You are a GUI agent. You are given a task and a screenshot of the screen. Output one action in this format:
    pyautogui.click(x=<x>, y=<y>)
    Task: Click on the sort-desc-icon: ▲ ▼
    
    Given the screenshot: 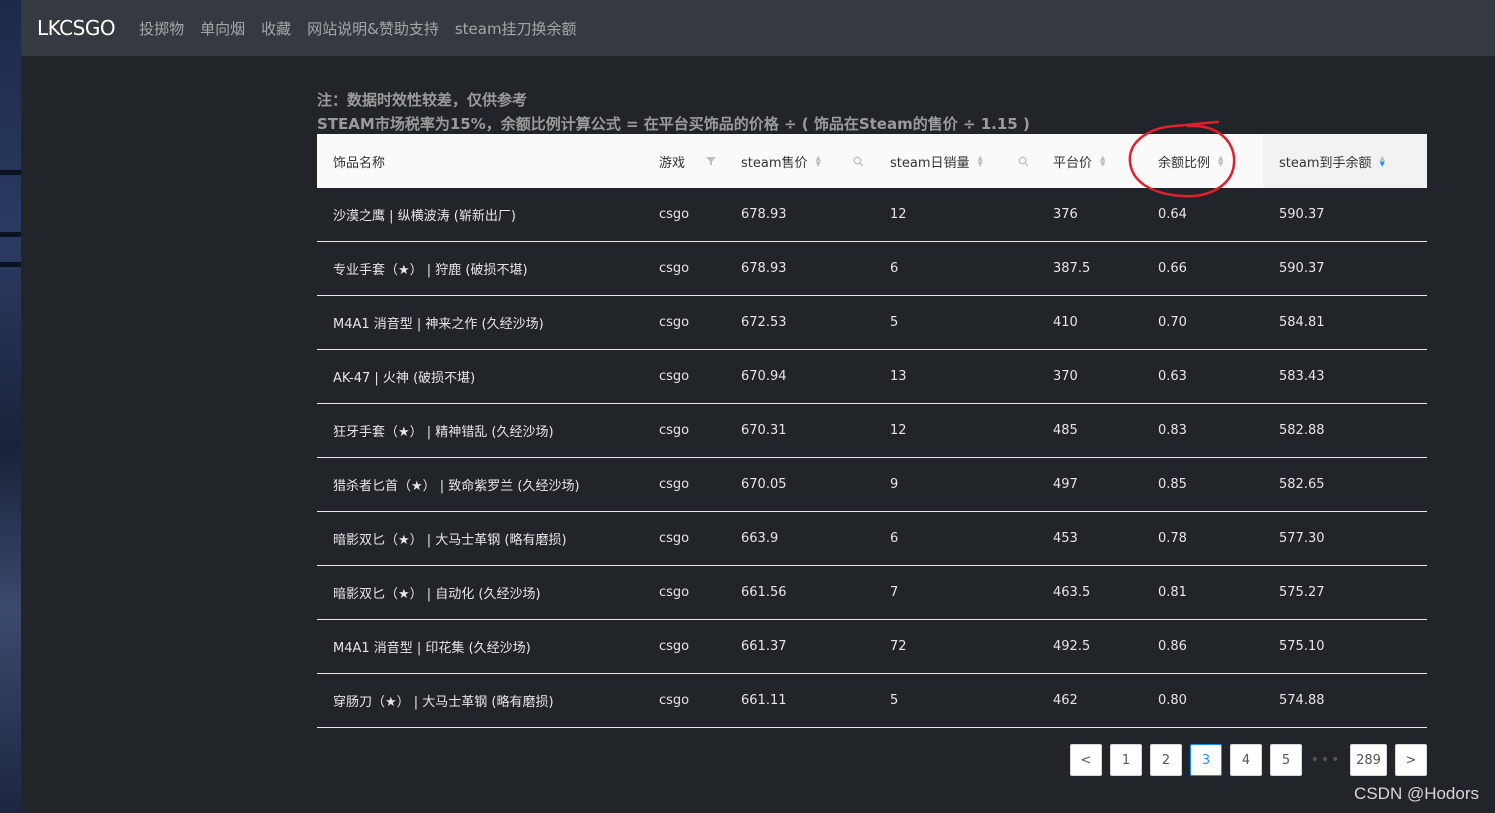 What is the action you would take?
    pyautogui.click(x=1382, y=161)
    